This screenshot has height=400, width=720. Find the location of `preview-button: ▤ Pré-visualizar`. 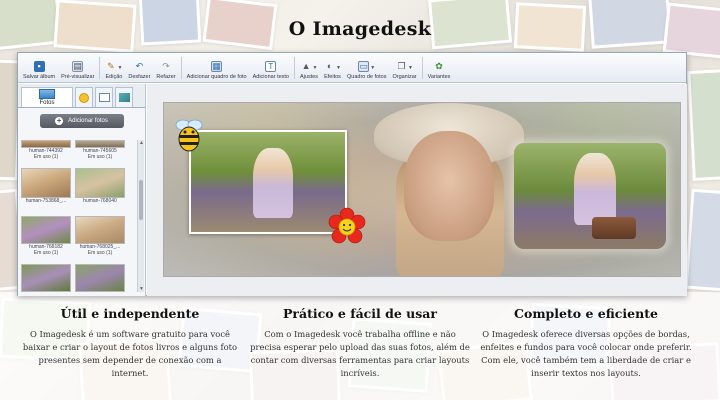

preview-button: ▤ Pré-visualizar is located at coordinates (77, 67).